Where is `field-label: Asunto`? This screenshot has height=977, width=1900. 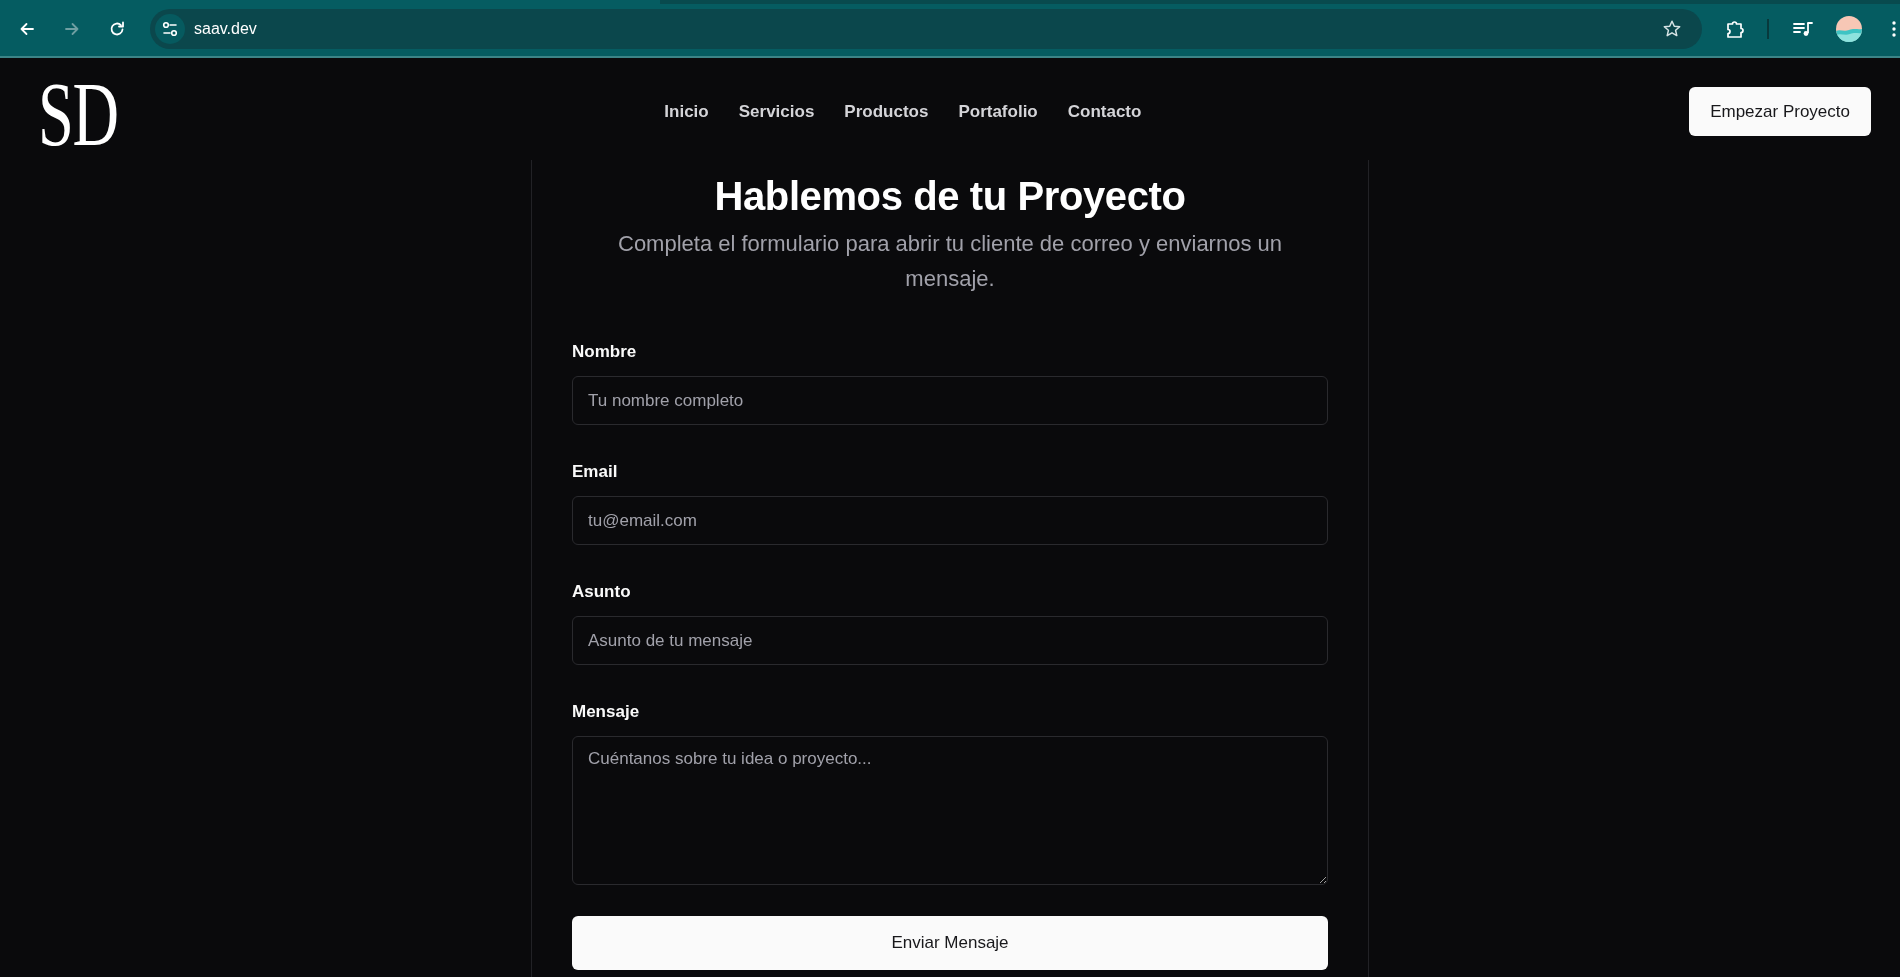
field-label: Asunto is located at coordinates (601, 592).